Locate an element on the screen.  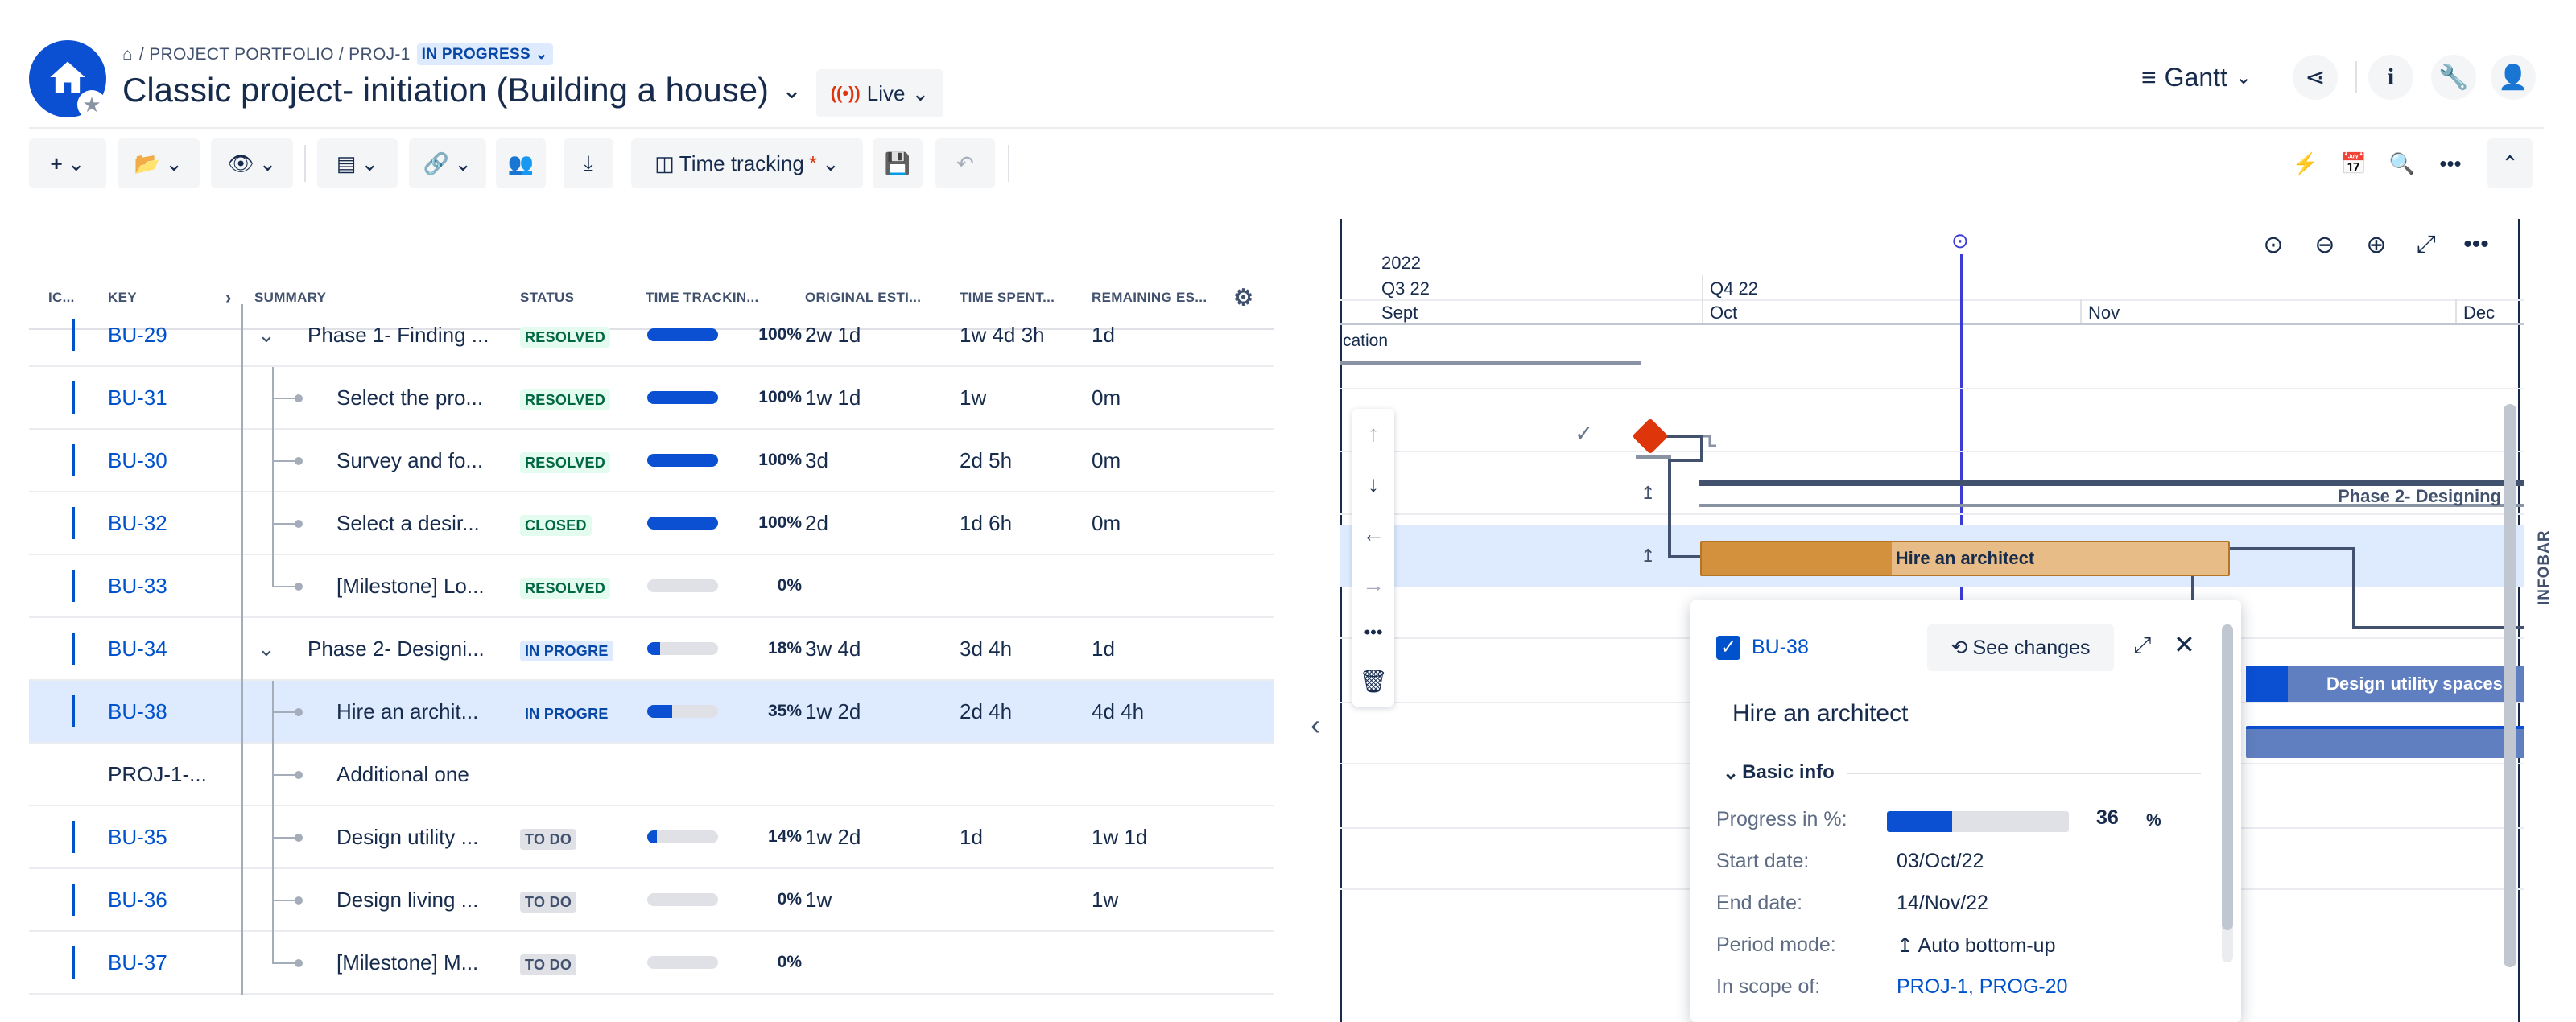
row-key: BU-35 is located at coordinates (137, 836).